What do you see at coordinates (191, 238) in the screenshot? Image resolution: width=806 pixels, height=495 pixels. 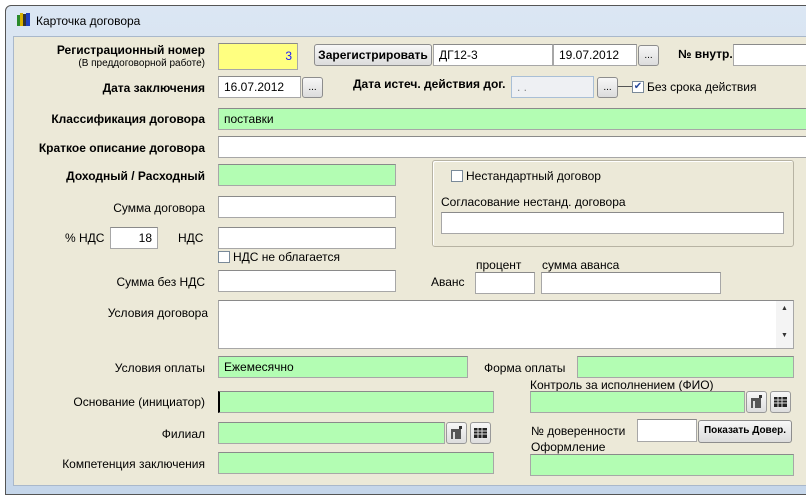 I see `vat-label: НДС` at bounding box center [191, 238].